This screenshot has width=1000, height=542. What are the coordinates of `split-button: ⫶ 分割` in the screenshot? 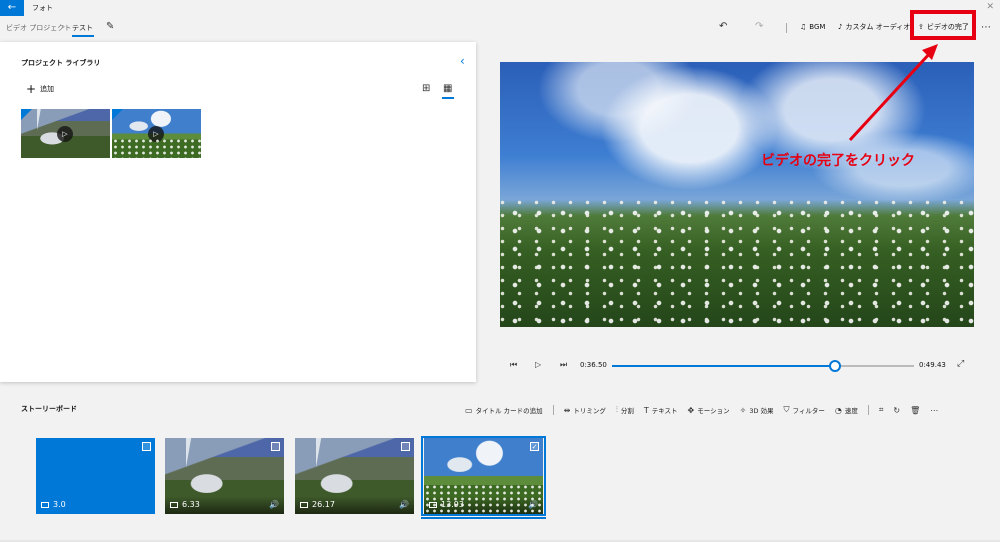 It's located at (625, 410).